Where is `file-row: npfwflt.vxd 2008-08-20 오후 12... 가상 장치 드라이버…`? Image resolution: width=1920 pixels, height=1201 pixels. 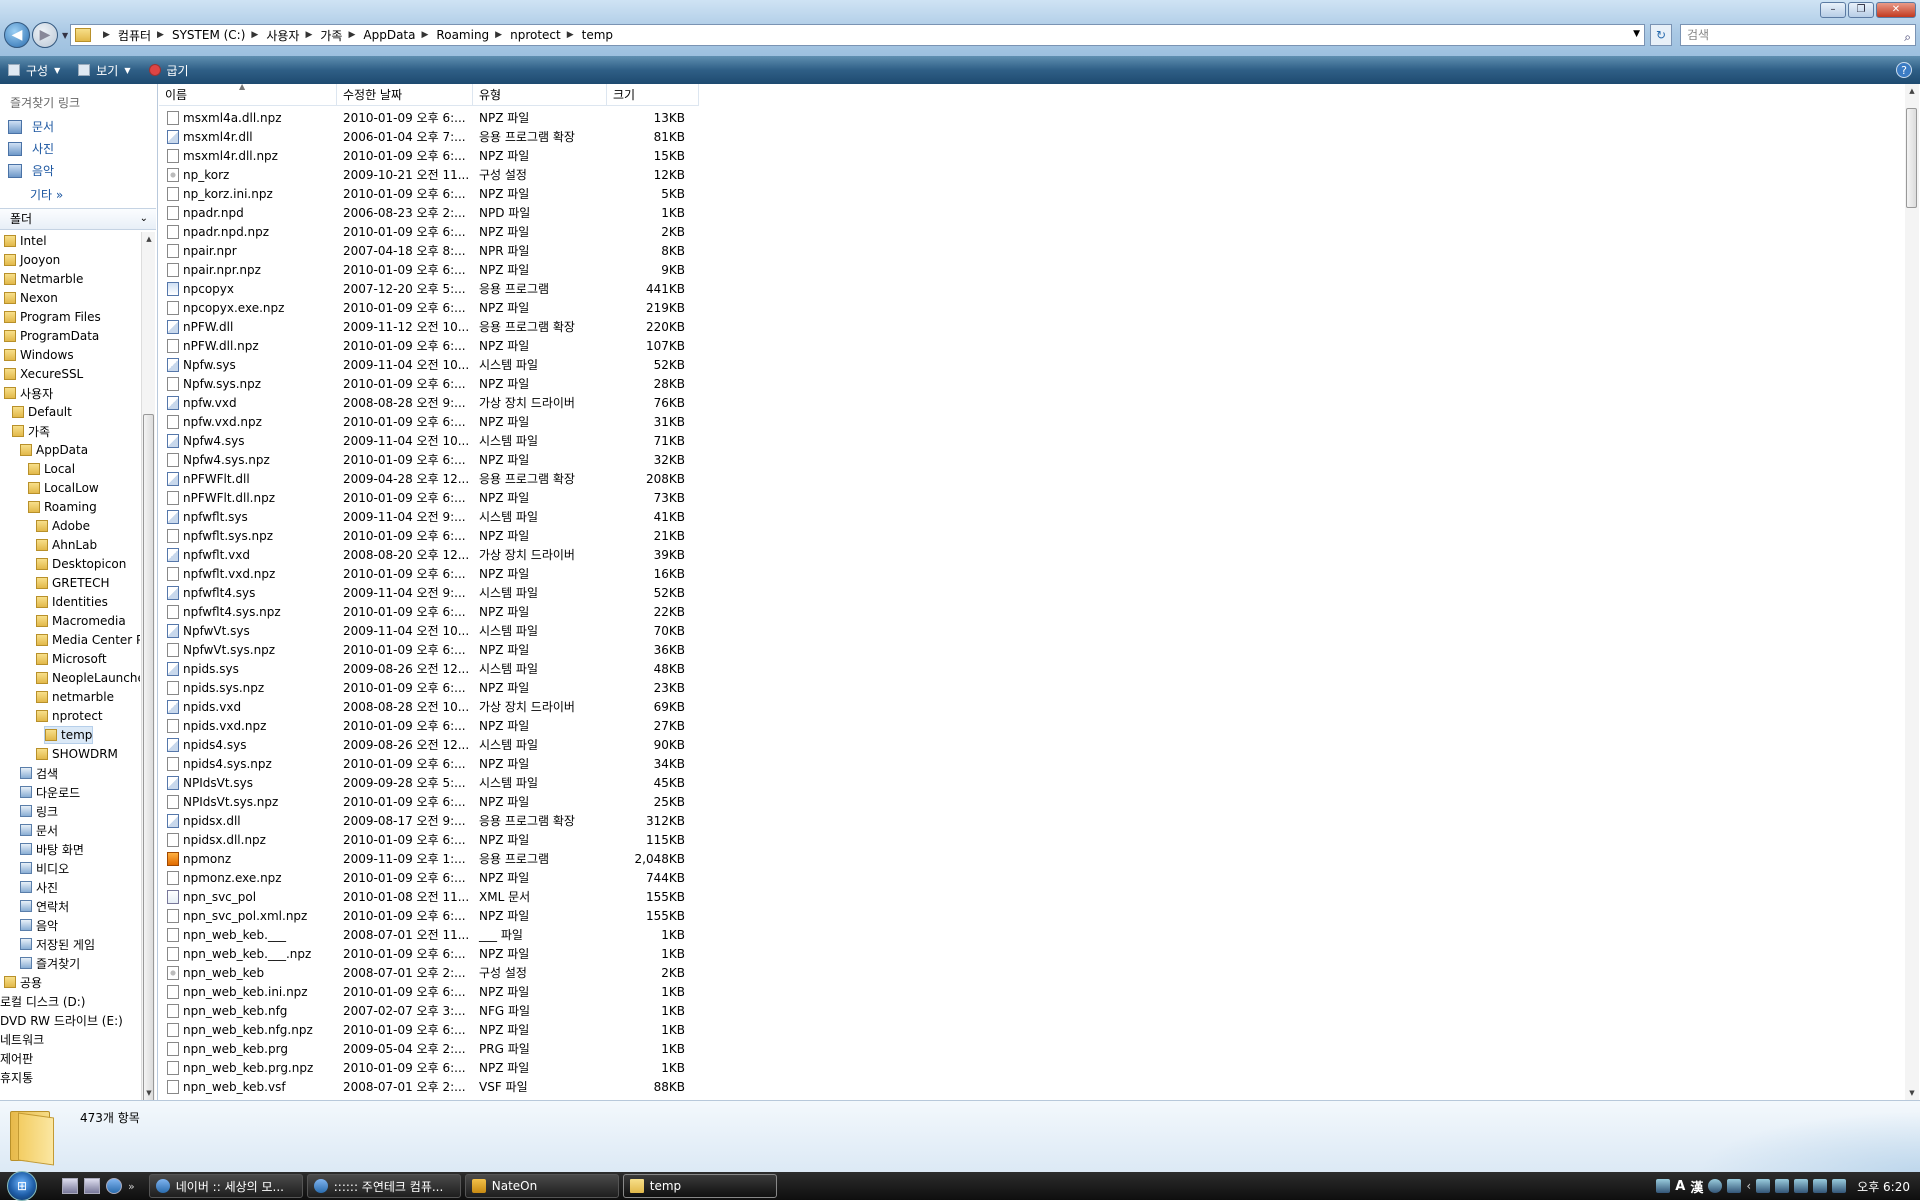 file-row: npfwflt.vxd 2008-08-20 오후 12... 가상 장치 드라이버… is located at coordinates (429, 554).